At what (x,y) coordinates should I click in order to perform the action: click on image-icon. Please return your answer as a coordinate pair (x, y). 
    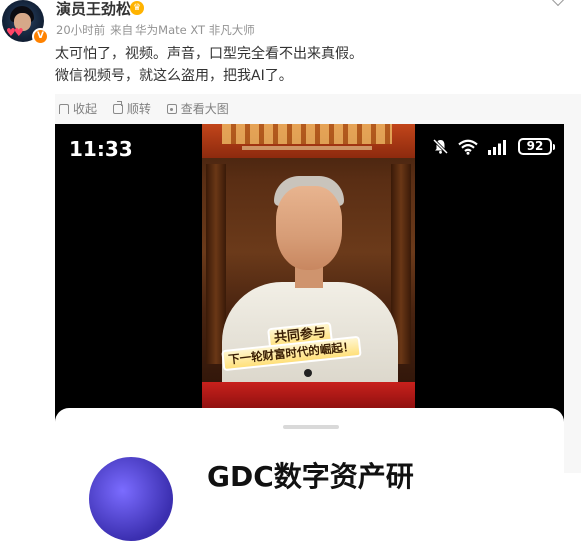
    Looking at the image, I should click on (171, 109).